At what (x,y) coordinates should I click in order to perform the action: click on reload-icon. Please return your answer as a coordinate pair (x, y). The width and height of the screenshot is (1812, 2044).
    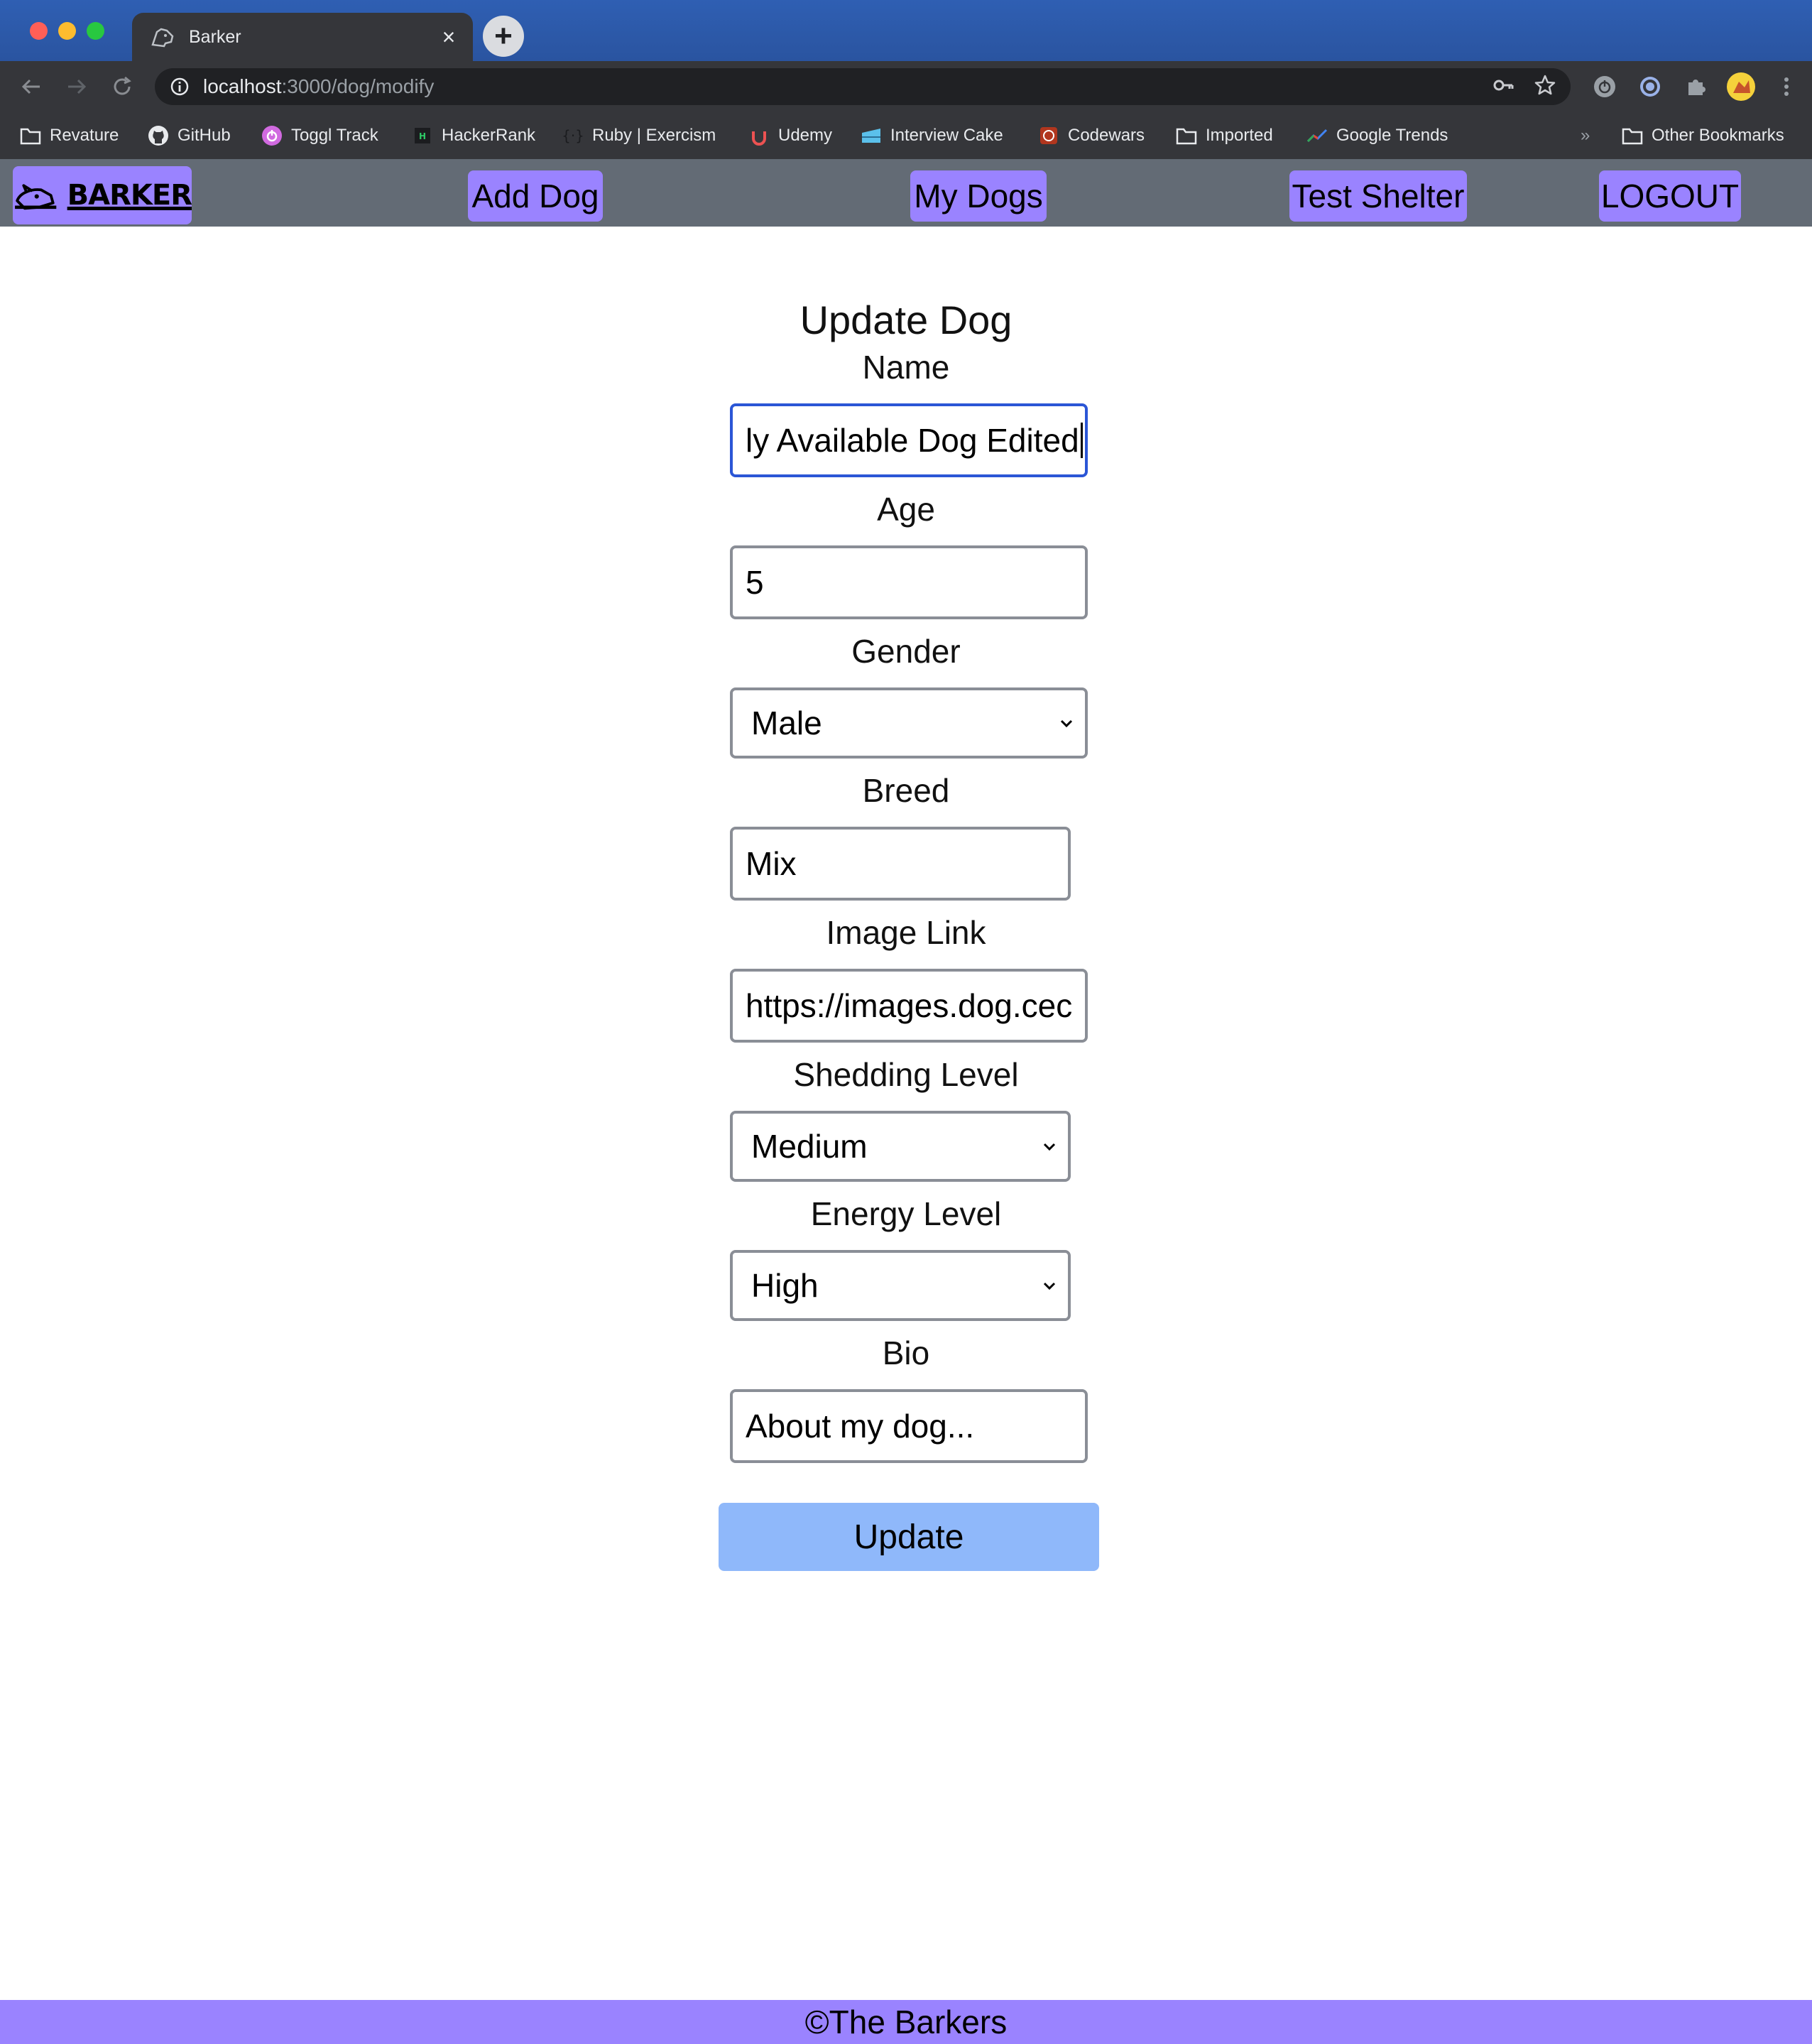
    Looking at the image, I should click on (123, 86).